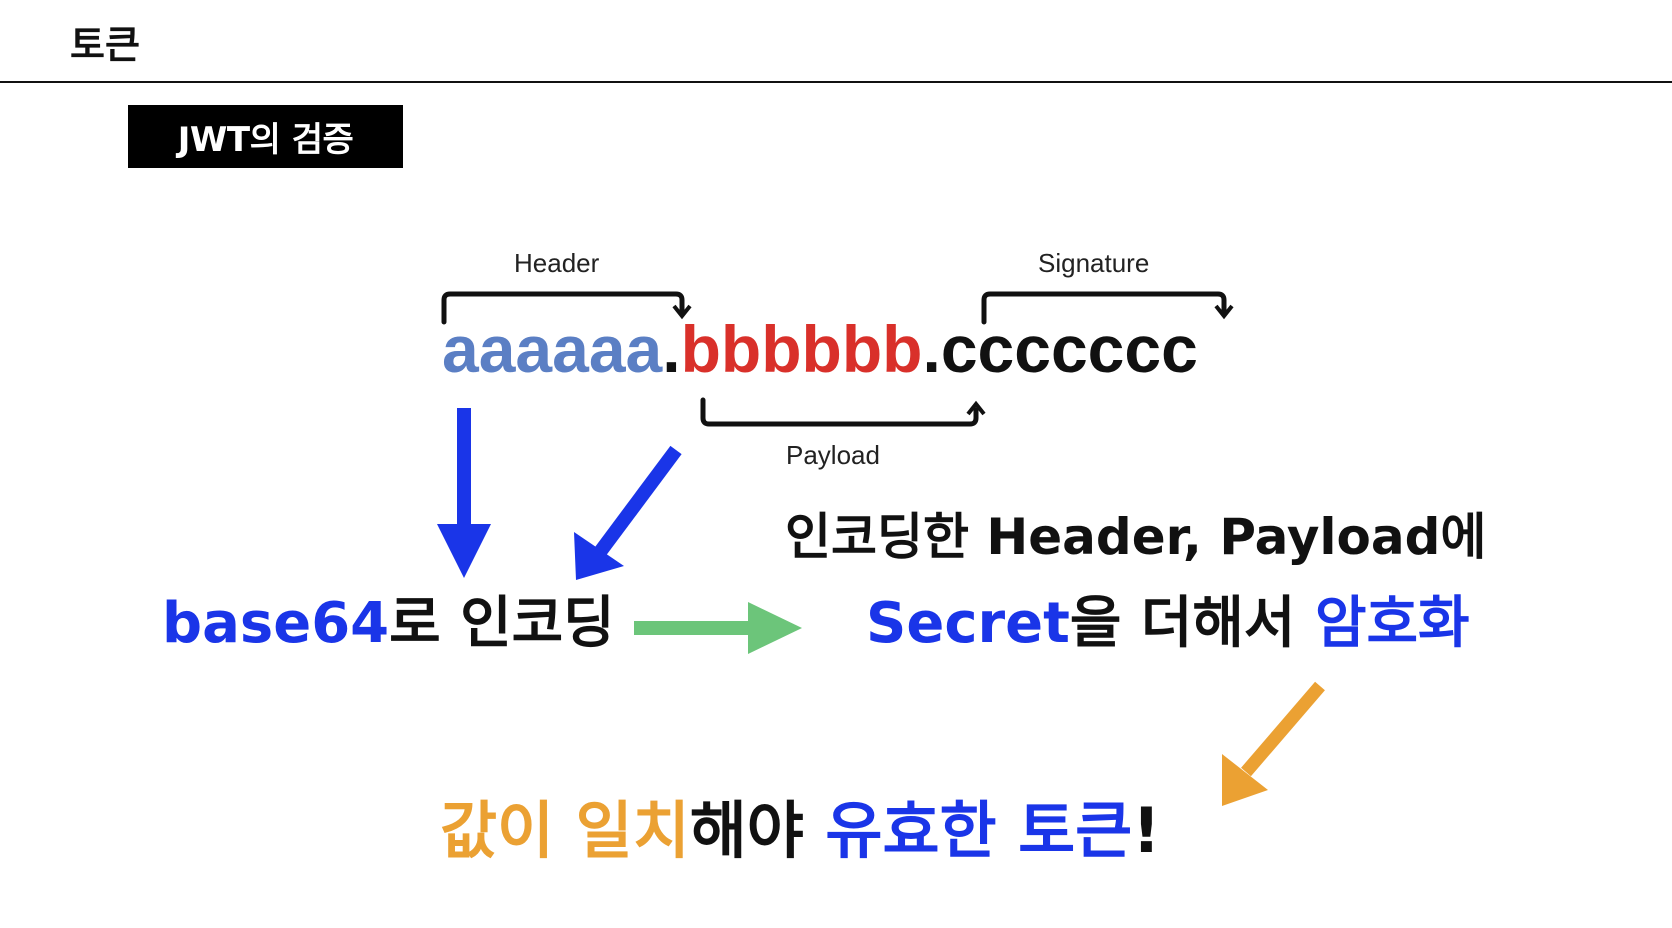 This screenshot has height=928, width=1672. What do you see at coordinates (502, 623) in the screenshot?
I see `encoding-text: 로 인코딩` at bounding box center [502, 623].